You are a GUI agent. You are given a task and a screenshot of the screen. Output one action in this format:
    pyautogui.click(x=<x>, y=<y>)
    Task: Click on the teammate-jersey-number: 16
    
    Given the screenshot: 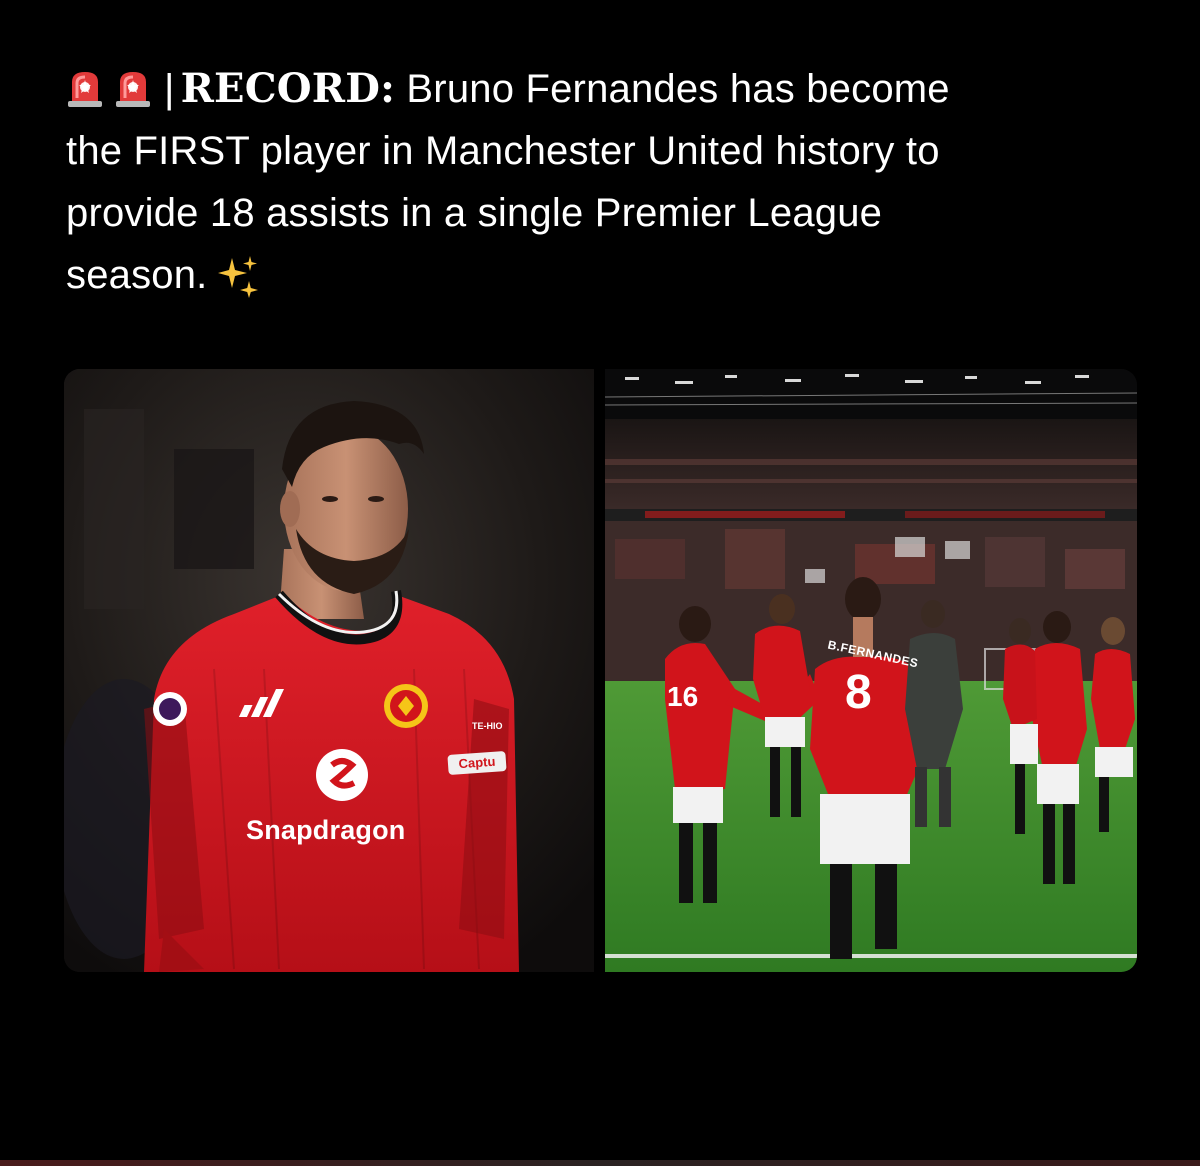 What is the action you would take?
    pyautogui.click(x=683, y=696)
    